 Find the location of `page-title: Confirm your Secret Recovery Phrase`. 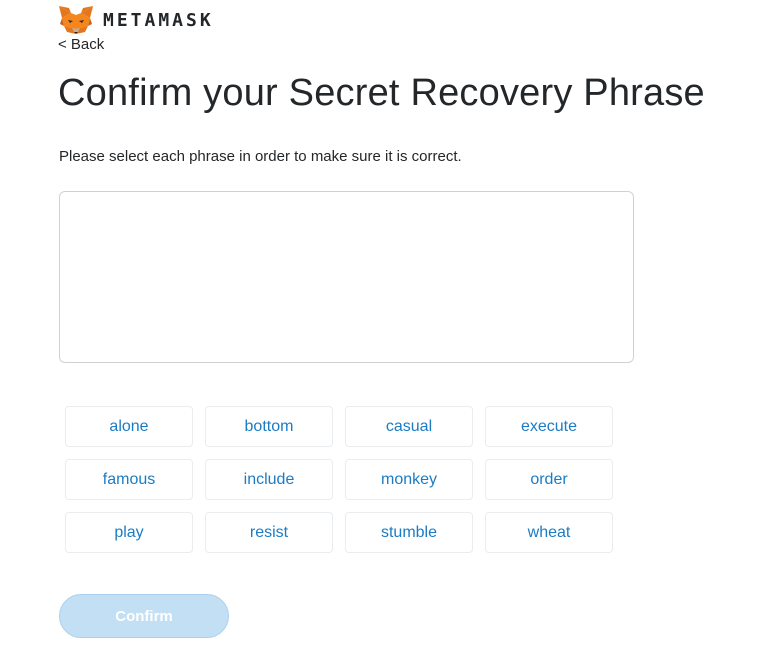

page-title: Confirm your Secret Recovery Phrase is located at coordinates (381, 93).